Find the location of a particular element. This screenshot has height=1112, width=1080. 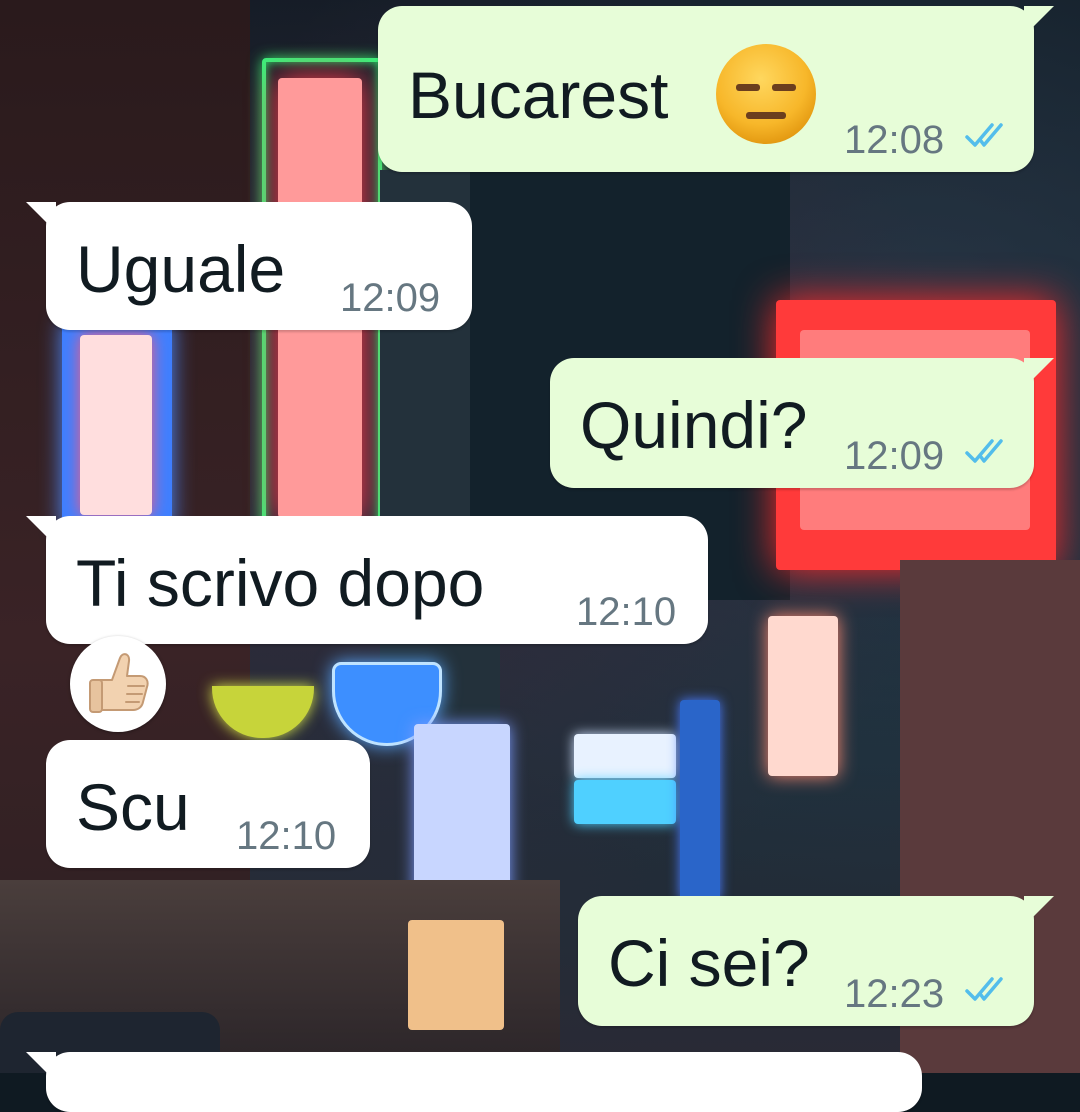

message-incoming: Ti scrivo dopo 12:10 is located at coordinates (367, 580).